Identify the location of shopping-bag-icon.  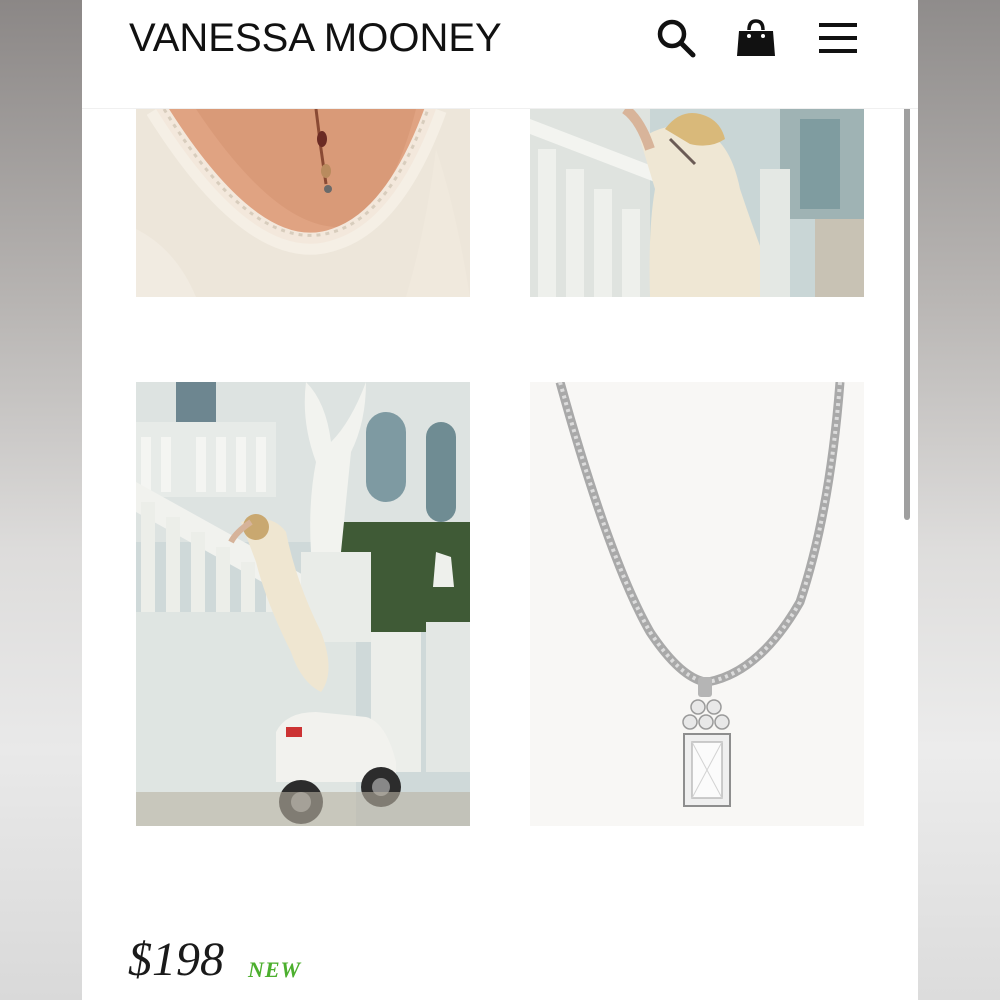
(756, 38).